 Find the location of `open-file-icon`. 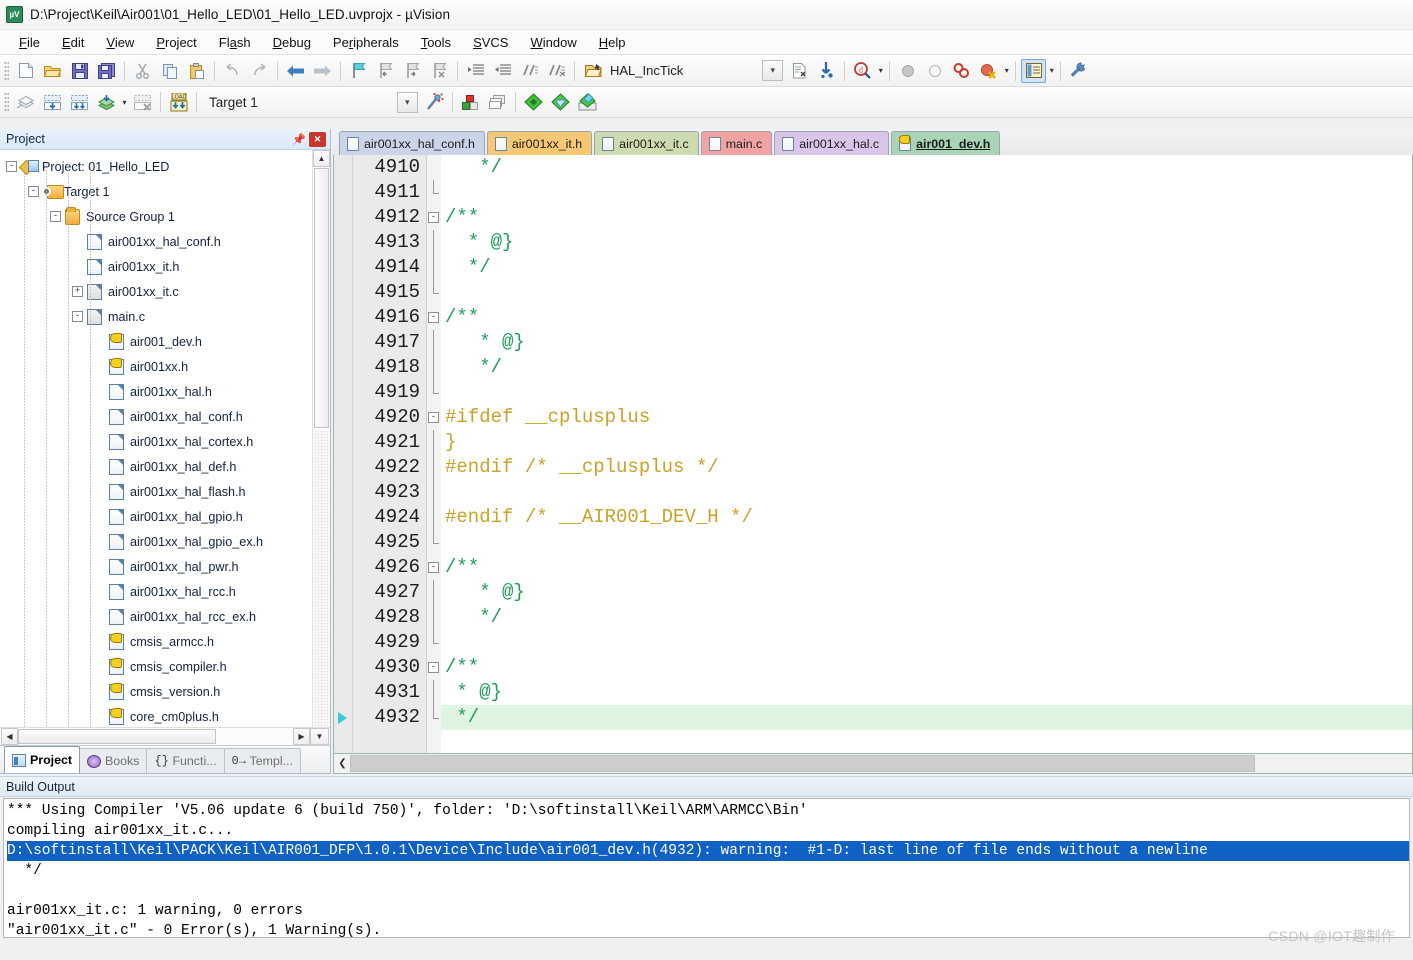

open-file-icon is located at coordinates (52, 71).